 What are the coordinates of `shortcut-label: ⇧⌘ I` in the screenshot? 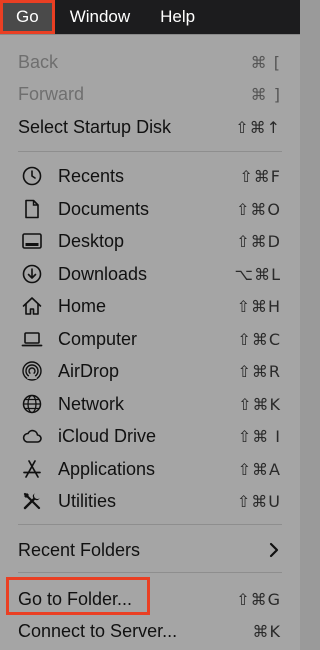 It's located at (259, 436).